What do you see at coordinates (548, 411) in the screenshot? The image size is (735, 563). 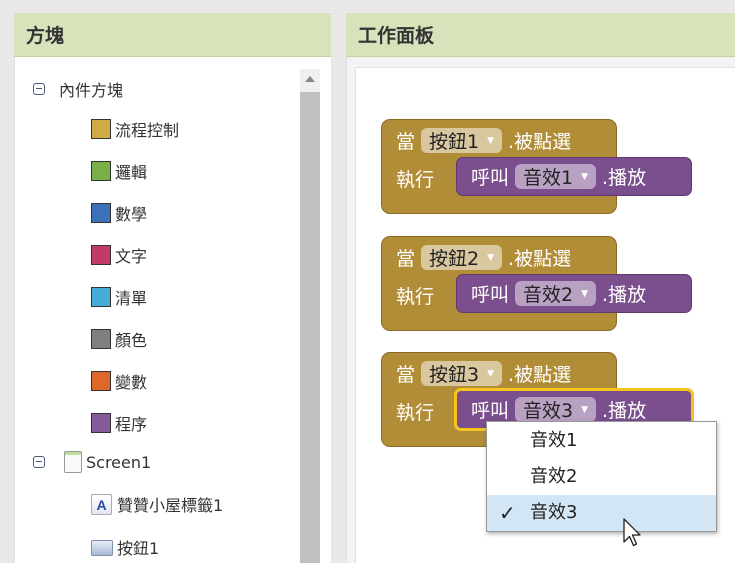 I see `sound-value: 音效3` at bounding box center [548, 411].